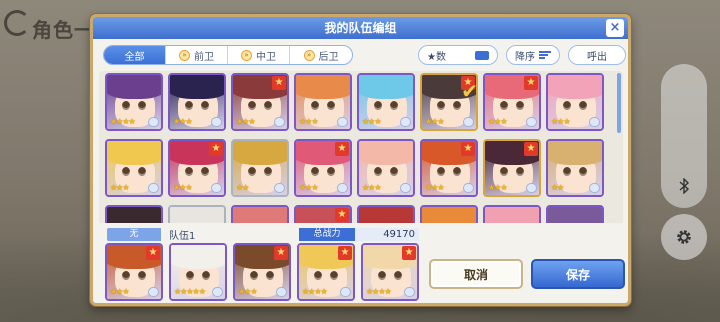 Image resolution: width=720 pixels, height=322 pixels. Describe the element at coordinates (578, 274) in the screenshot. I see `save-button: 保存` at that location.